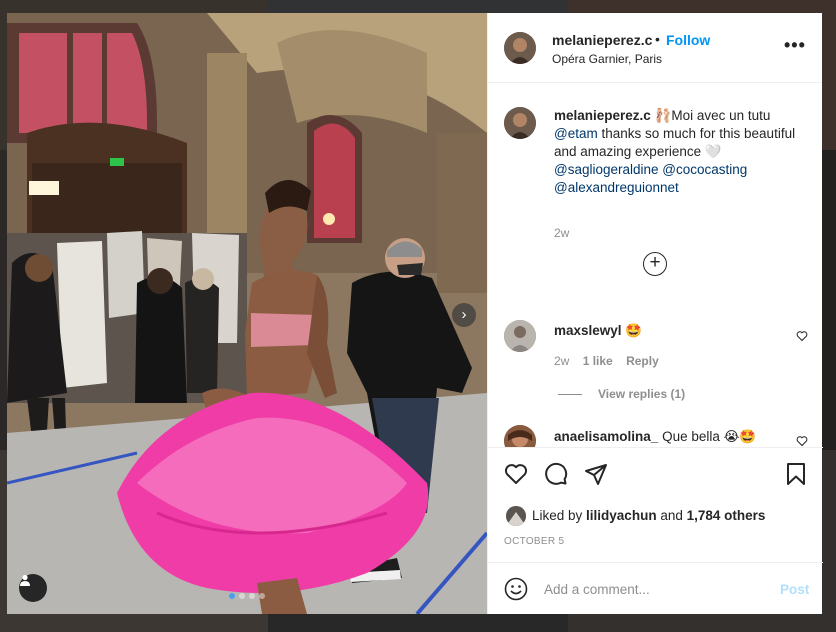 This screenshot has height=632, width=836. I want to click on reply-button: Reply, so click(642, 361).